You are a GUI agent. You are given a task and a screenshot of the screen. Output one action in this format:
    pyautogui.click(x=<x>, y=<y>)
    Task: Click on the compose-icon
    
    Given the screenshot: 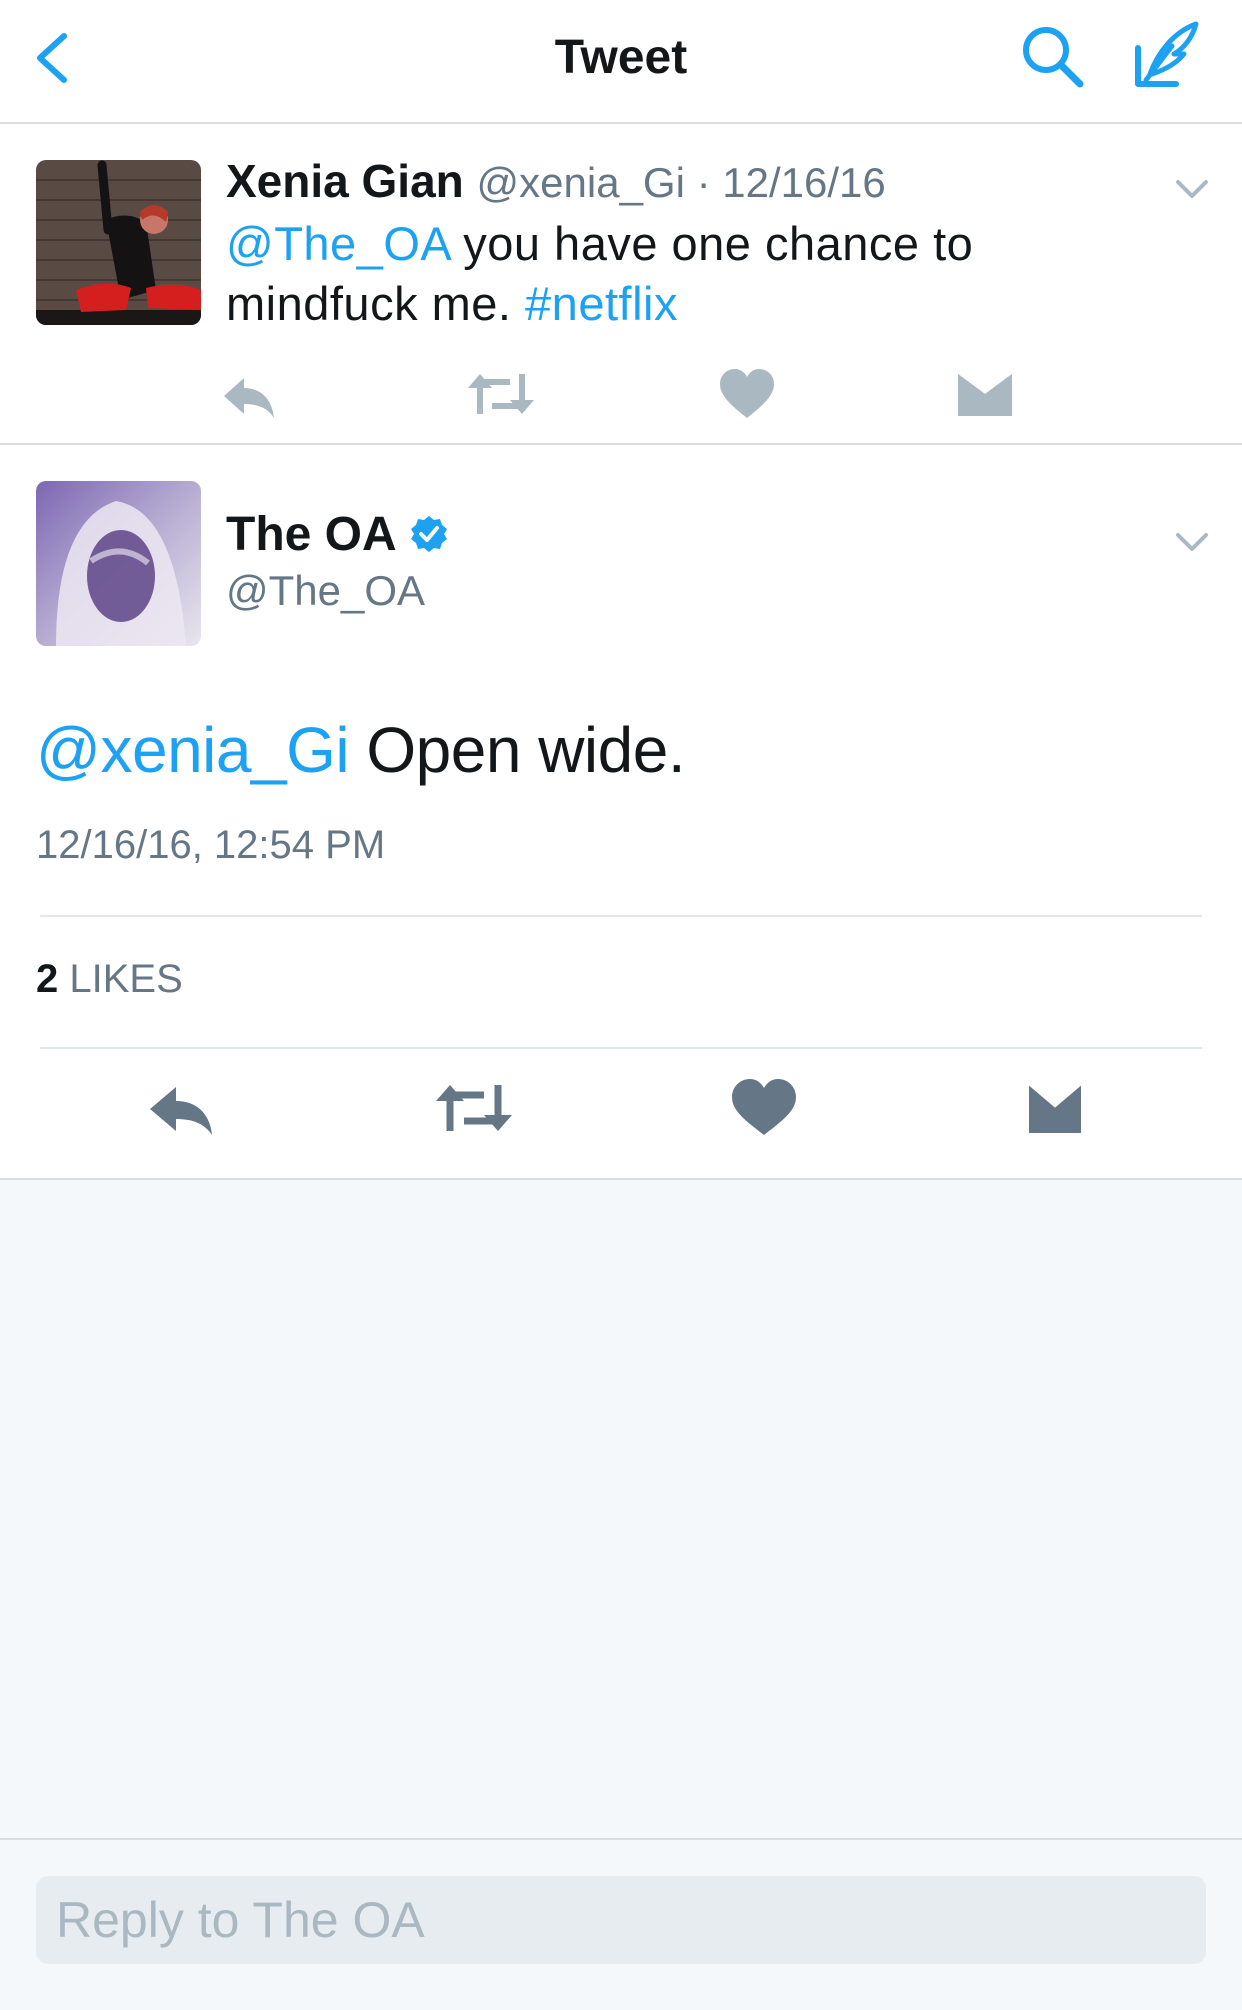 What is the action you would take?
    pyautogui.click(x=1166, y=56)
    